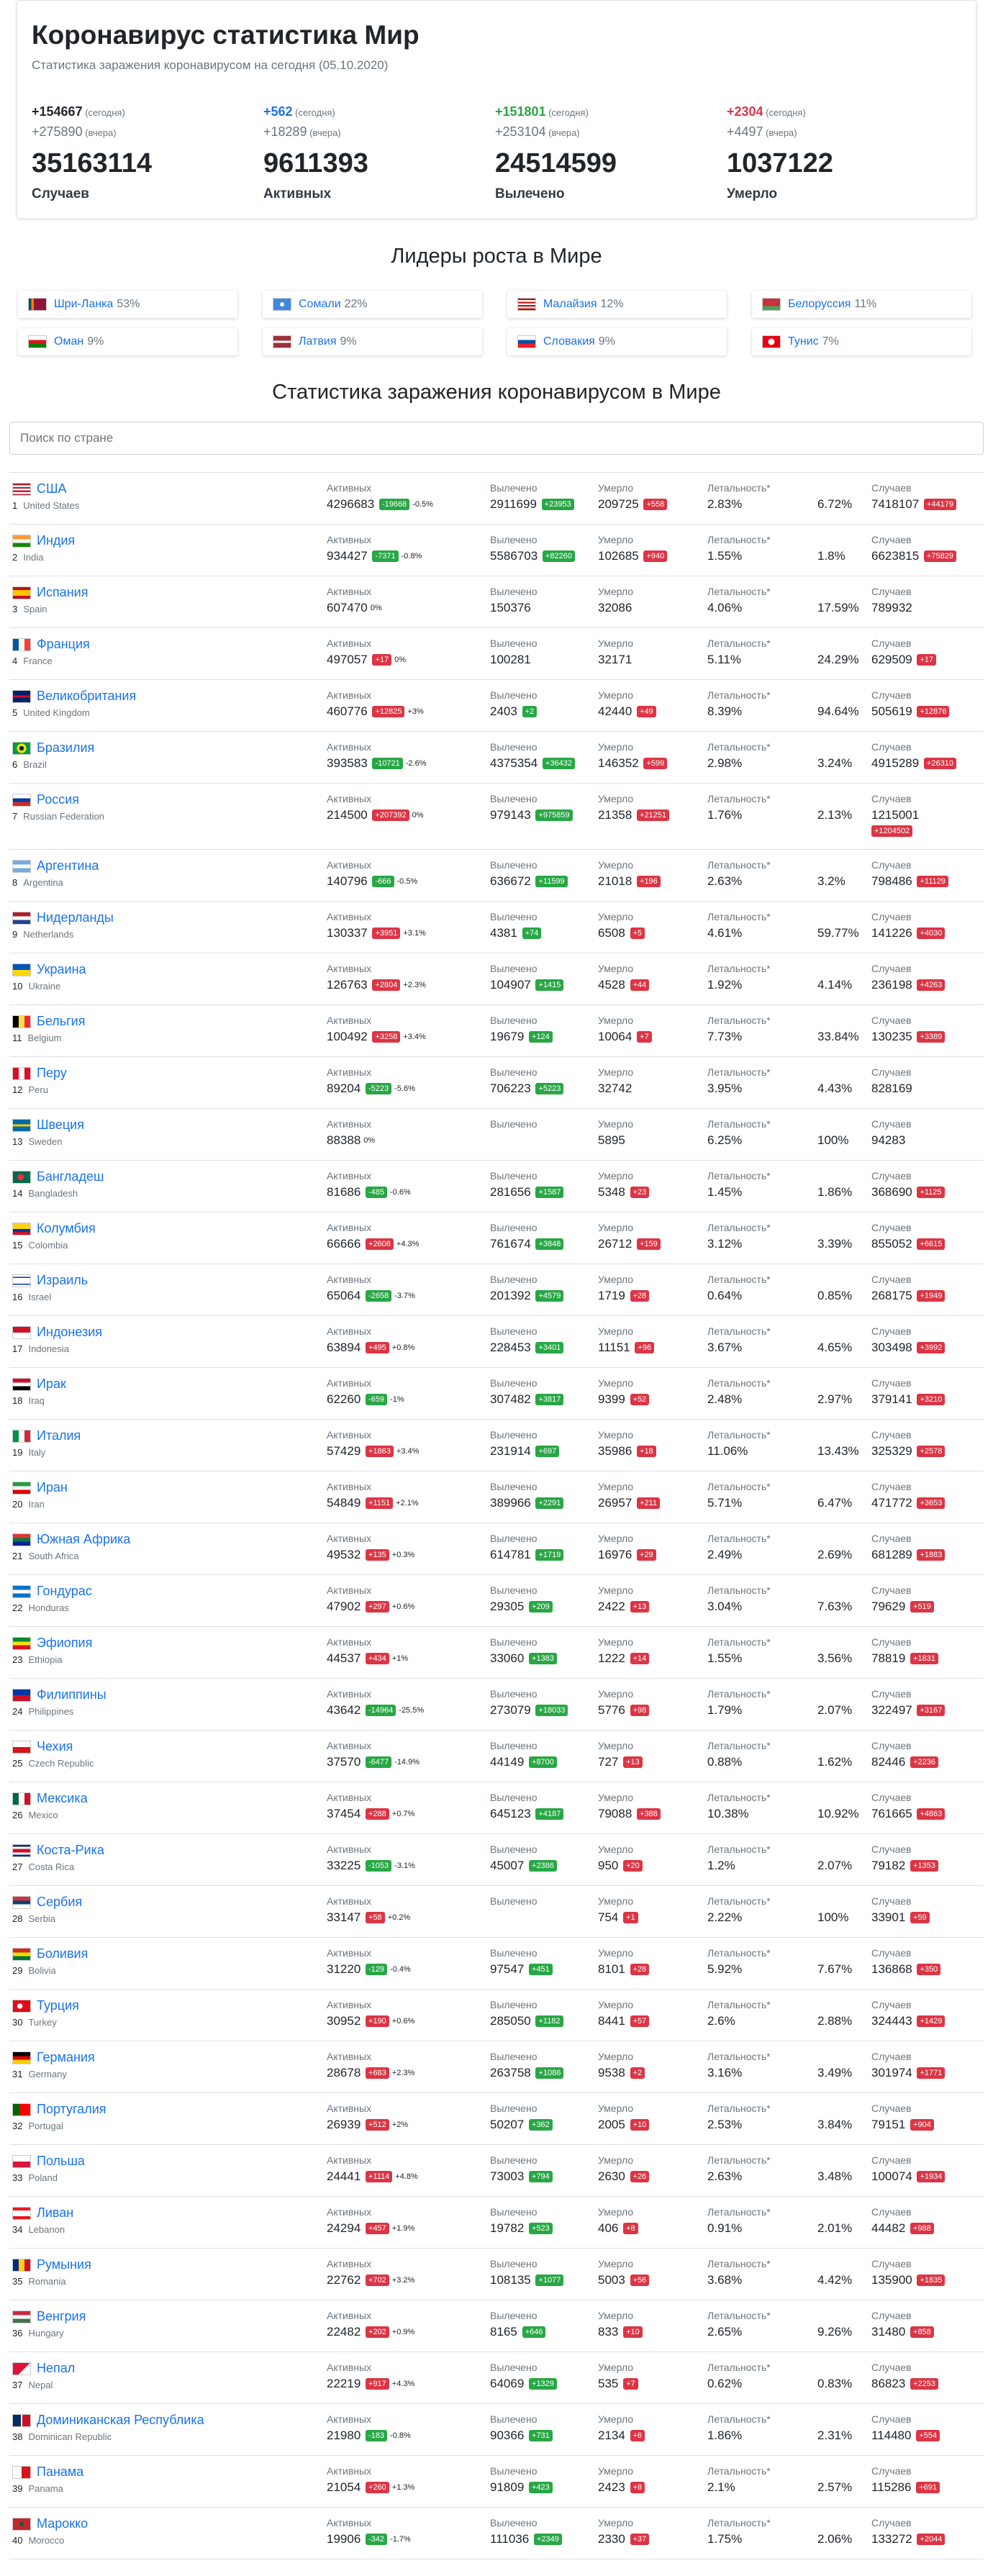 This screenshot has width=993, height=2576. Describe the element at coordinates (320, 304) in the screenshot. I see `leader-country-link: Сомали` at that location.